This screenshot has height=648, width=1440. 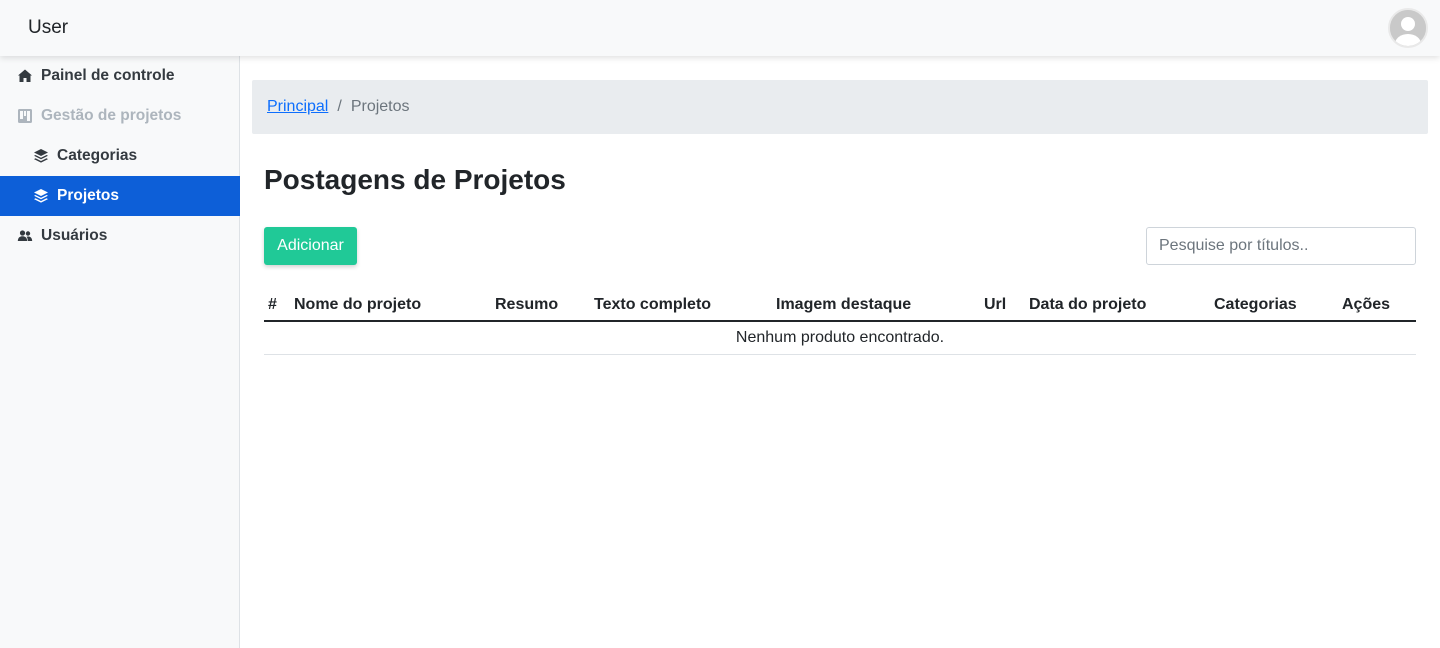 What do you see at coordinates (120, 236) in the screenshot?
I see `sidebar-item-usuarios: Usuários` at bounding box center [120, 236].